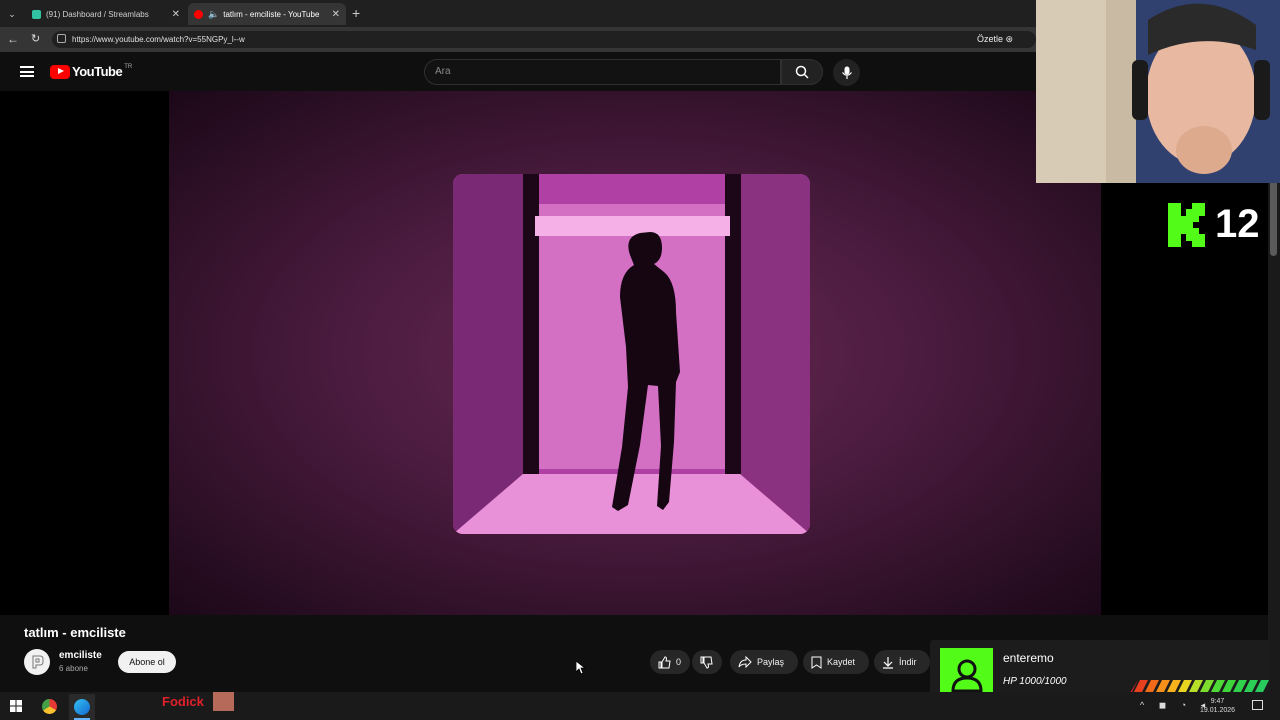  Describe the element at coordinates (97, 71) in the screenshot. I see `youtube-logo-text: YouTube` at that location.